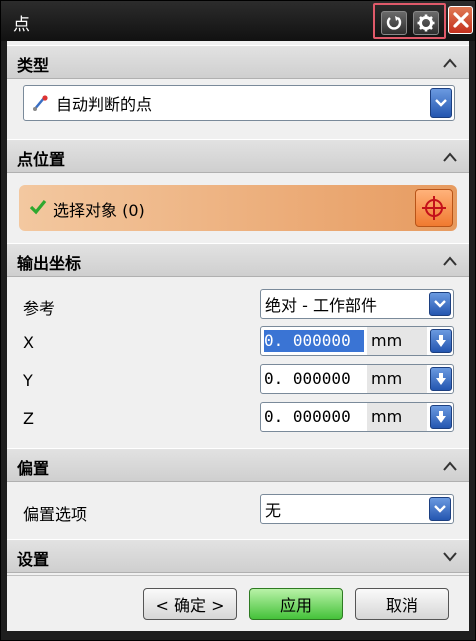 Image resolution: width=476 pixels, height=641 pixels. Describe the element at coordinates (238, 156) in the screenshot. I see `section-header-point-location: 点位置` at that location.